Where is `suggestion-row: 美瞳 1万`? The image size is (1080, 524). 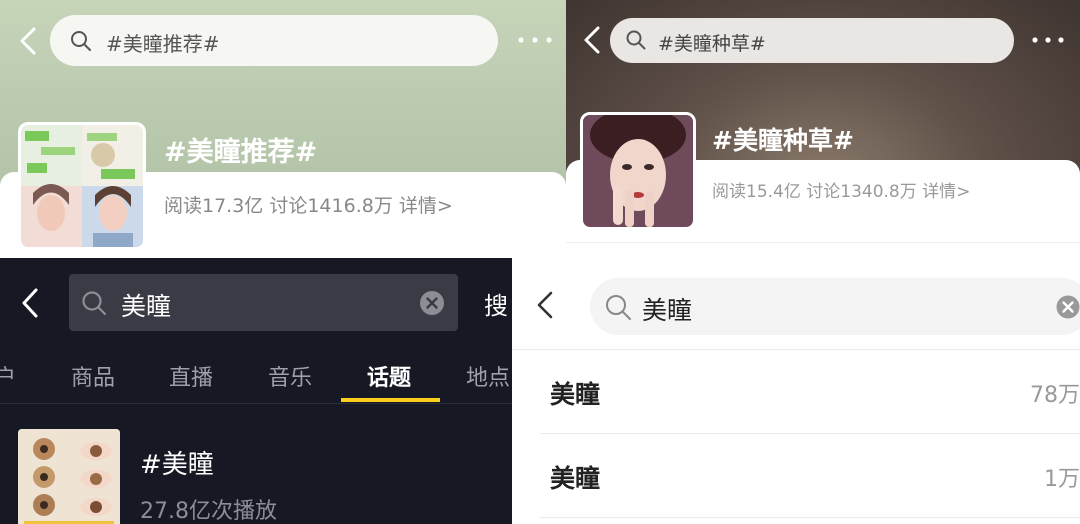
suggestion-row: 美瞳 1万 is located at coordinates (796, 475).